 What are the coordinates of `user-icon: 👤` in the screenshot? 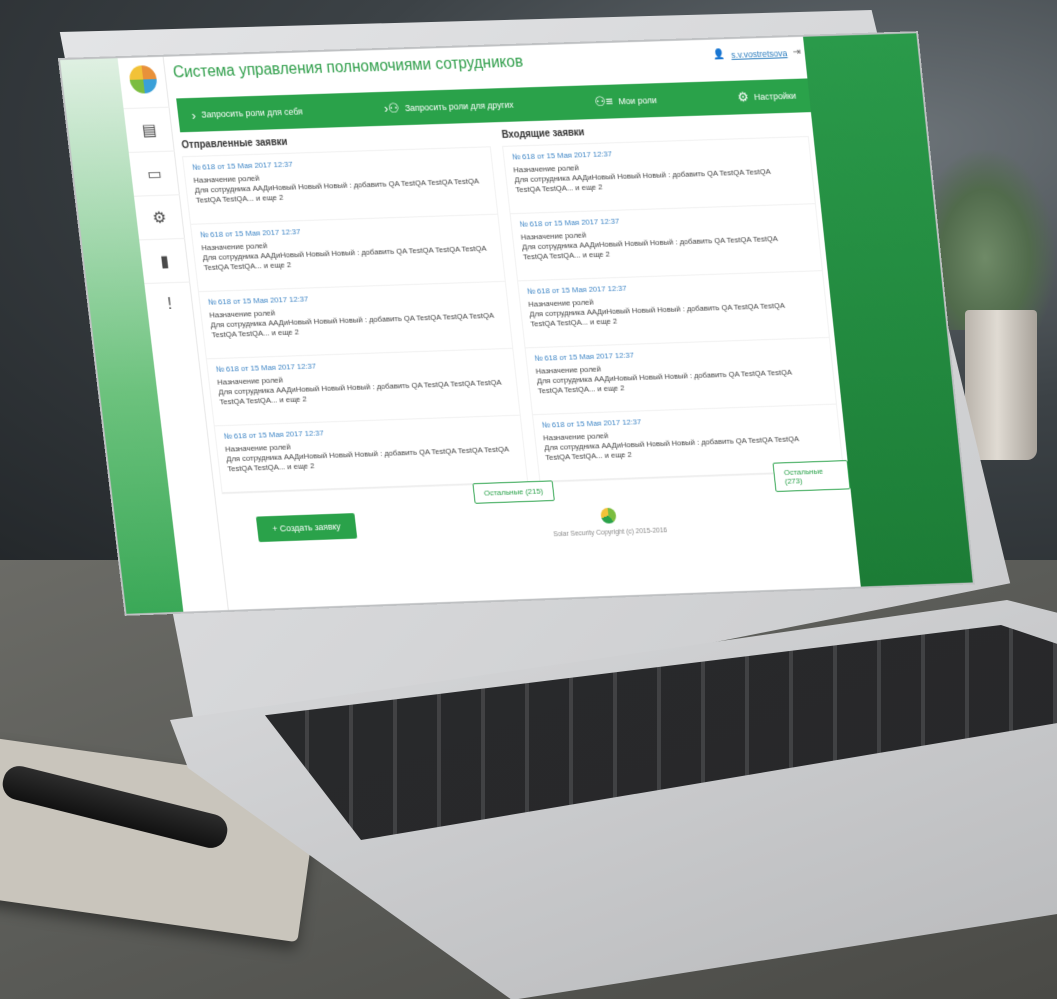 It's located at (720, 55).